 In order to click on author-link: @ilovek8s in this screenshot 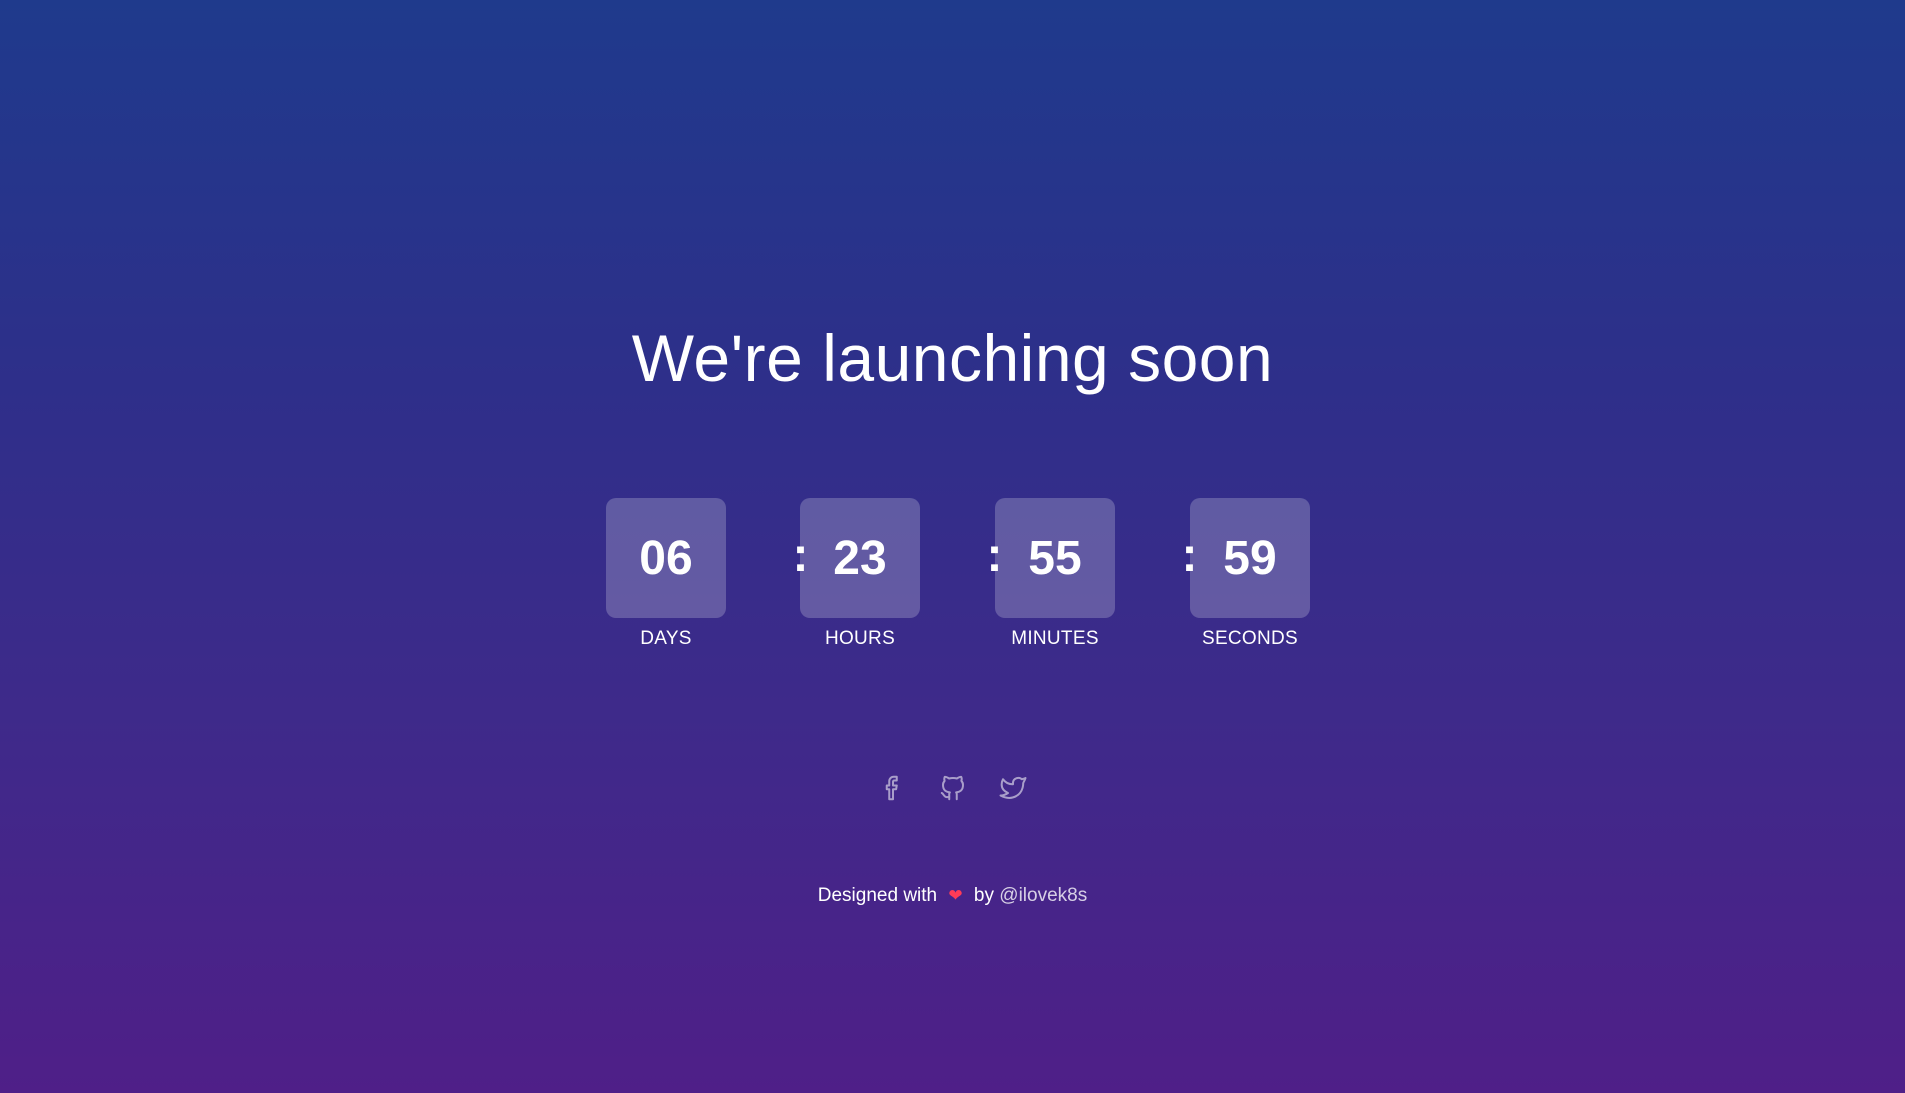, I will do `click(1043, 895)`.